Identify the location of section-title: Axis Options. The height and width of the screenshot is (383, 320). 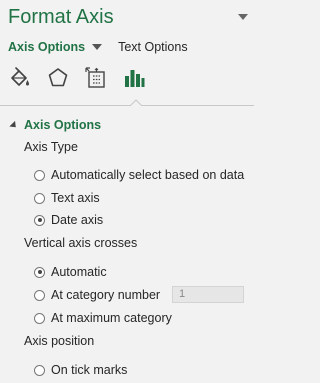
(63, 125).